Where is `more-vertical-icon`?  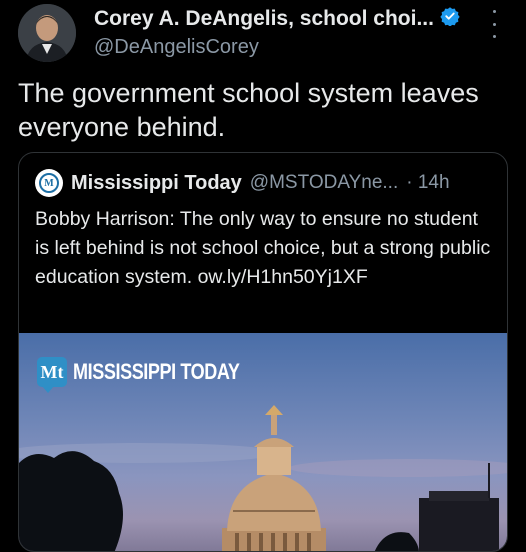
more-vertical-icon is located at coordinates (494, 24).